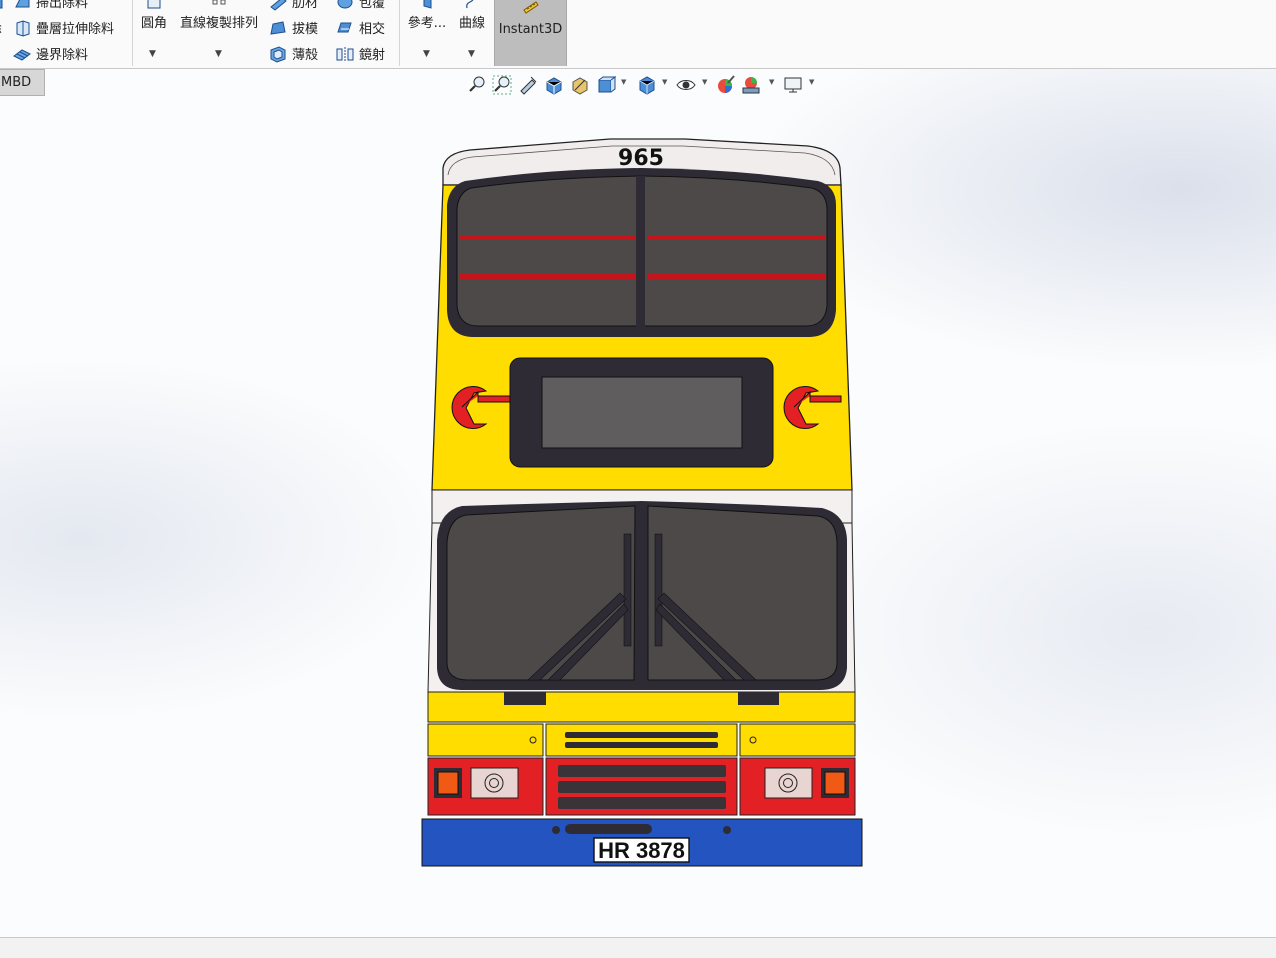  Describe the element at coordinates (541, 593) in the screenshot. I see `lower-windscreen-glass-left` at that location.